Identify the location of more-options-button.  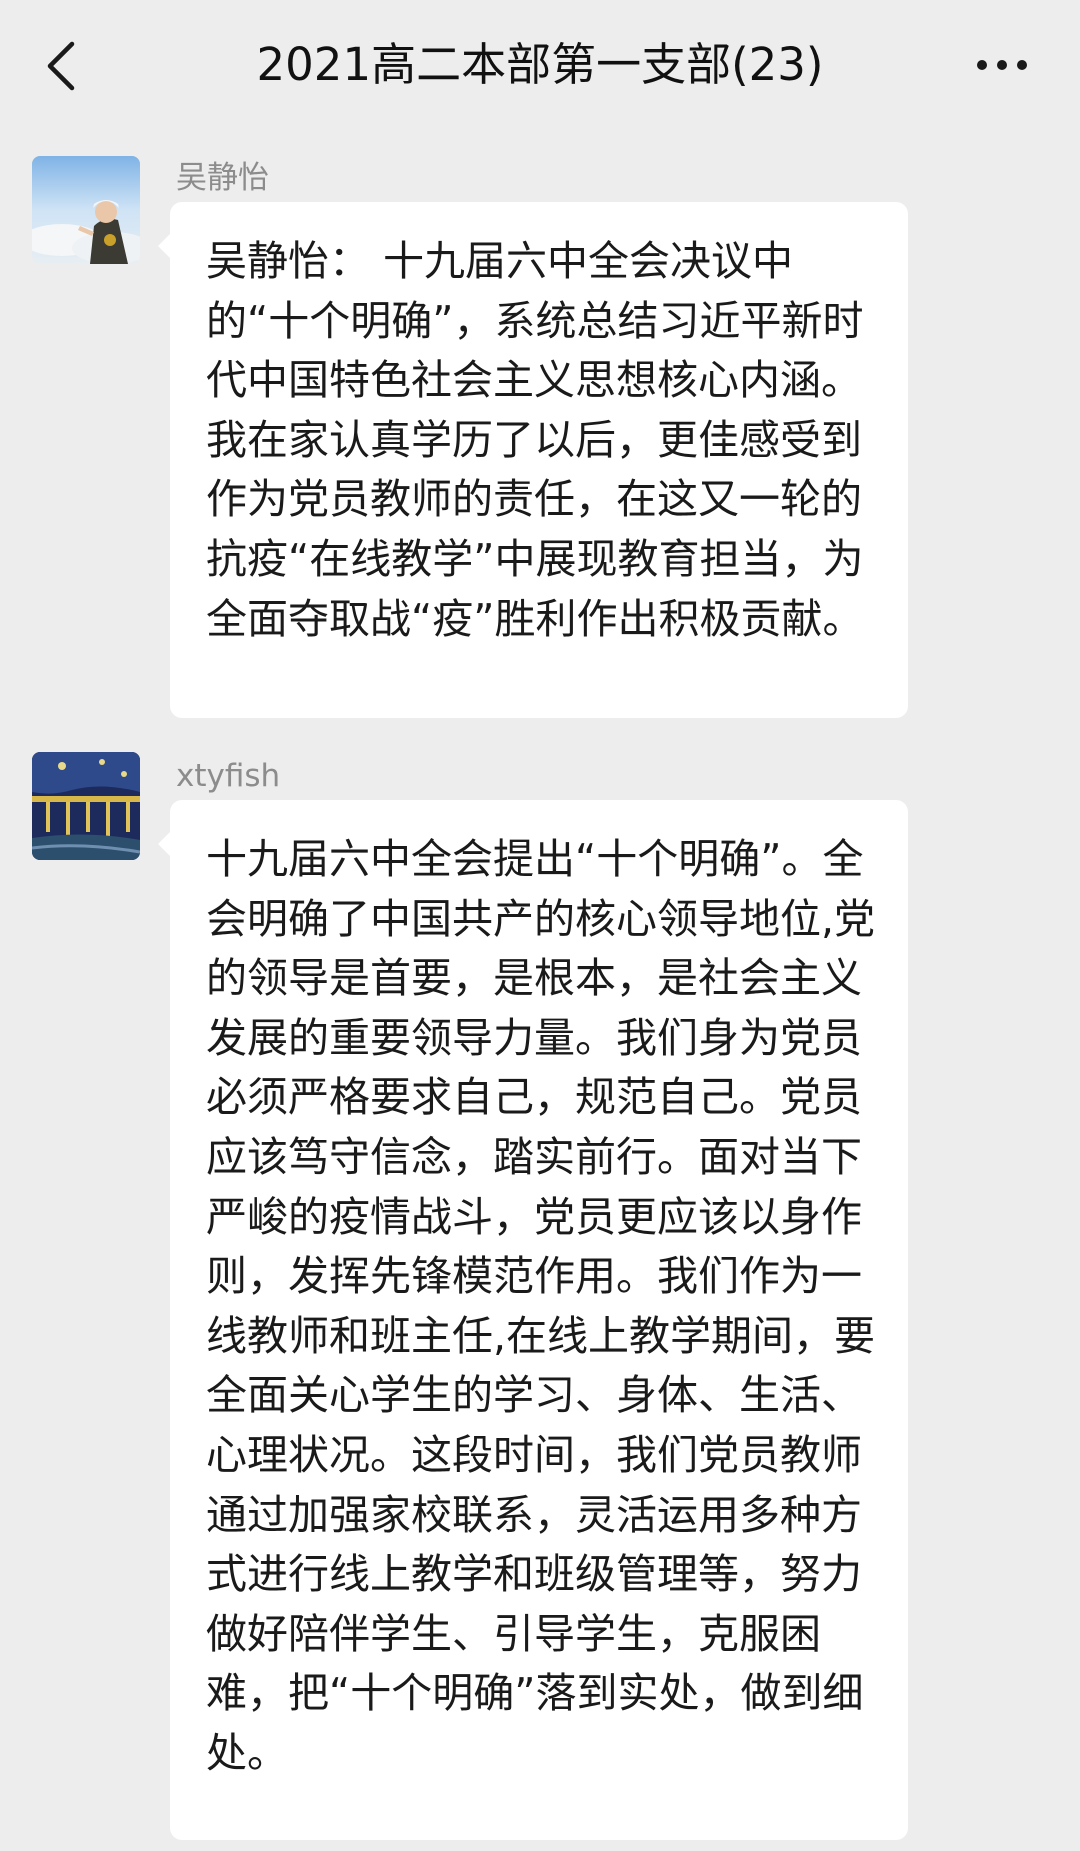
(1002, 65).